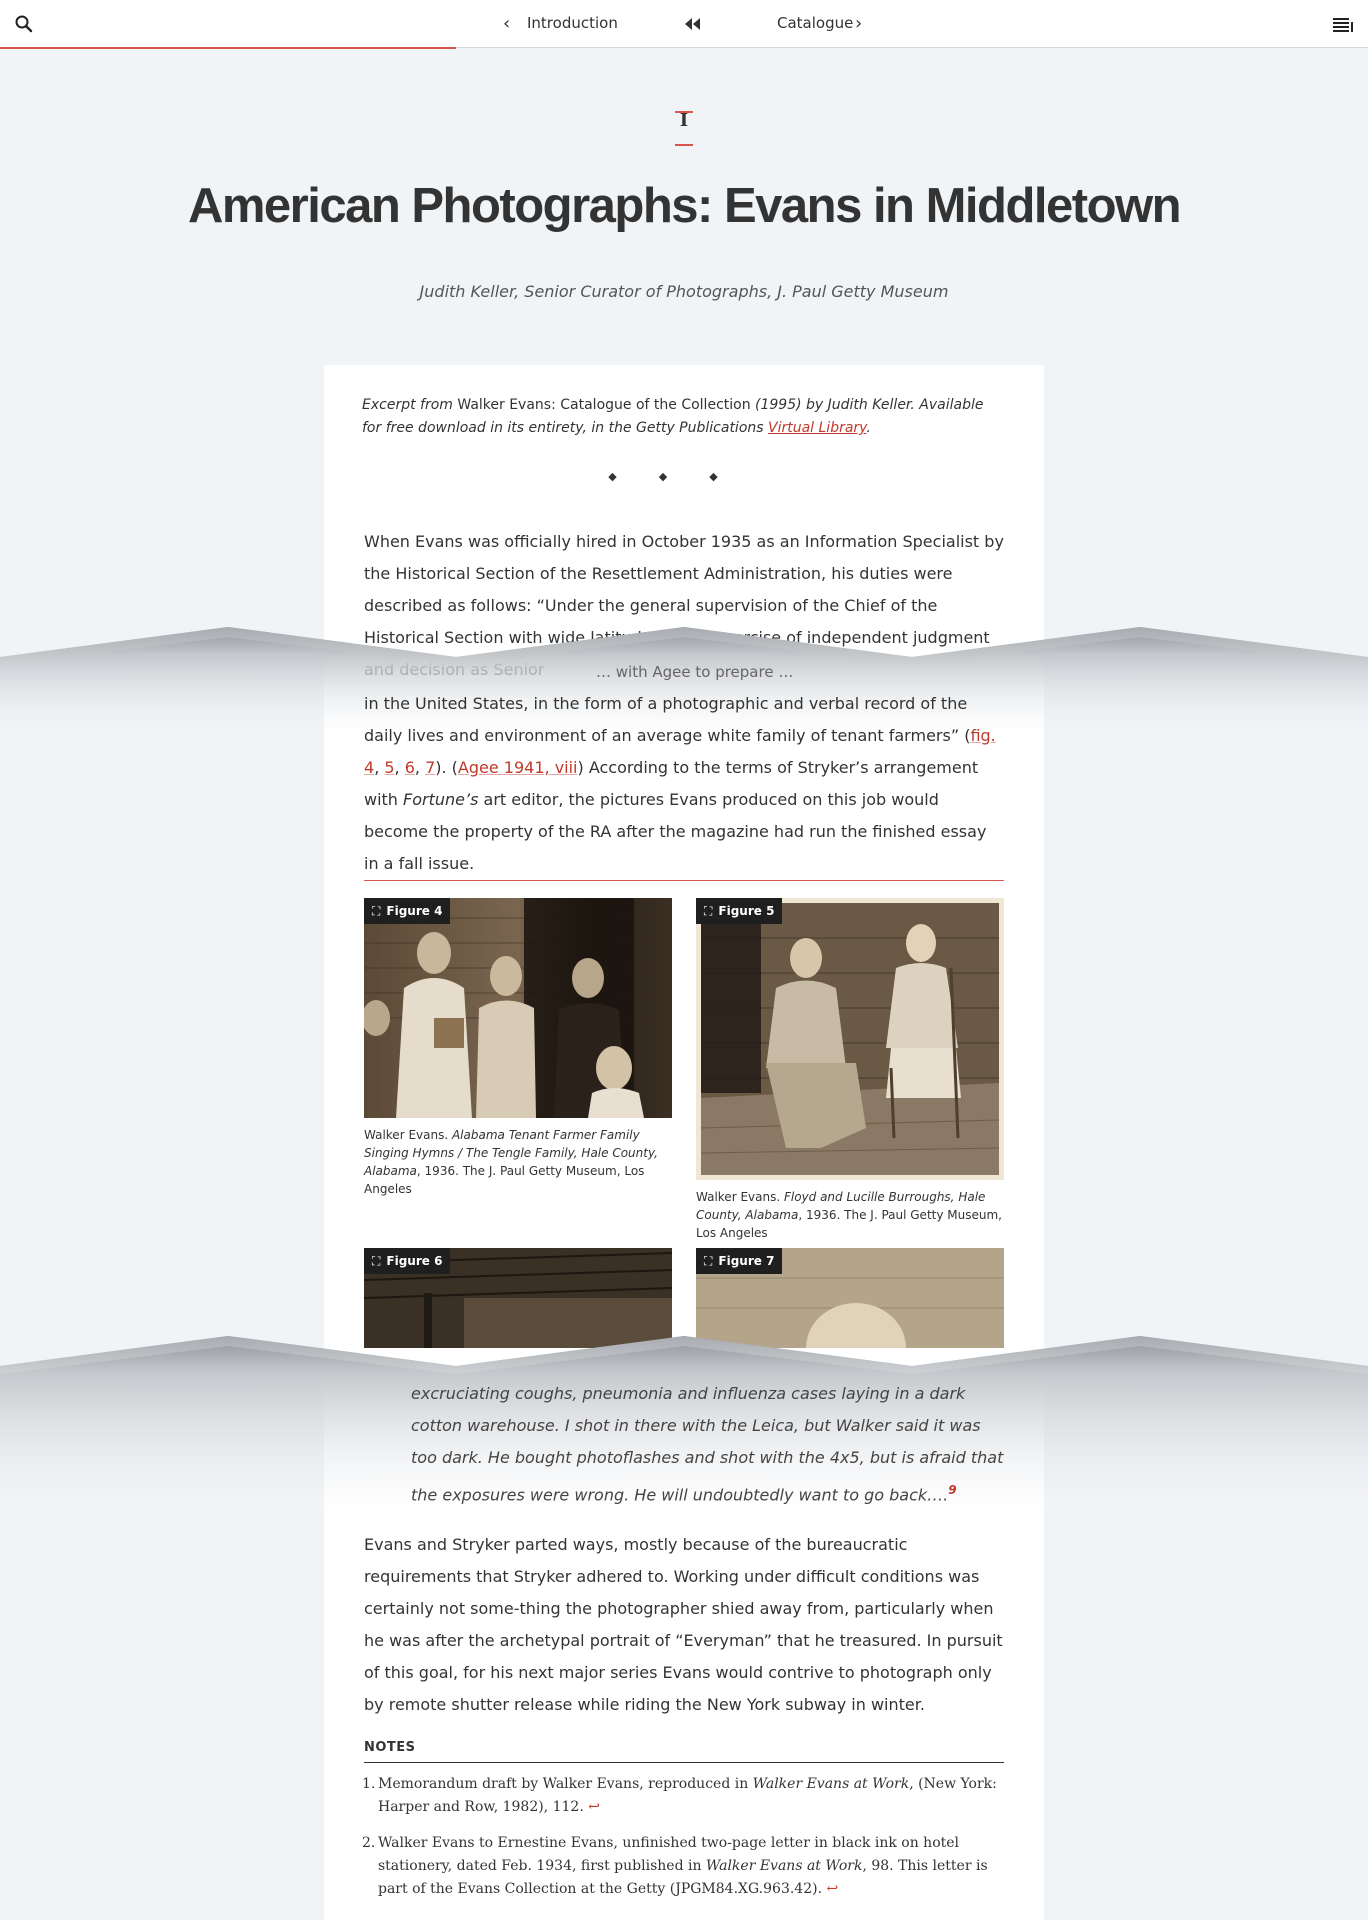 This screenshot has height=1920, width=1368. Describe the element at coordinates (684, 145) in the screenshot. I see `chapter-number-rule-bottom` at that location.